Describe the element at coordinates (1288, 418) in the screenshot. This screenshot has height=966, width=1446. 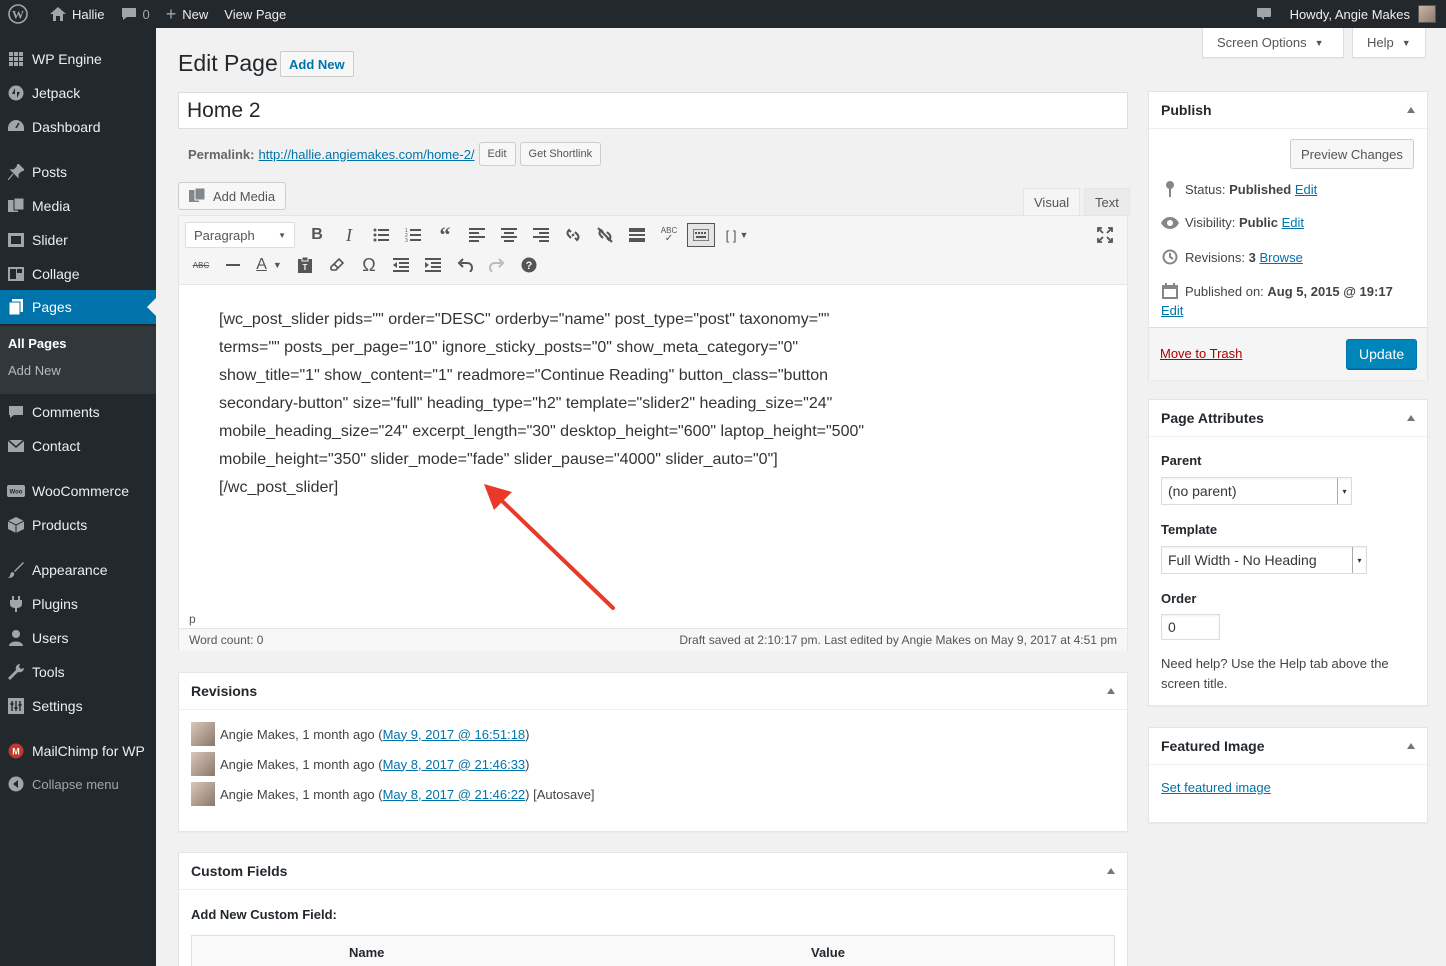
I see `page-attributes-header: Page Attributes` at that location.